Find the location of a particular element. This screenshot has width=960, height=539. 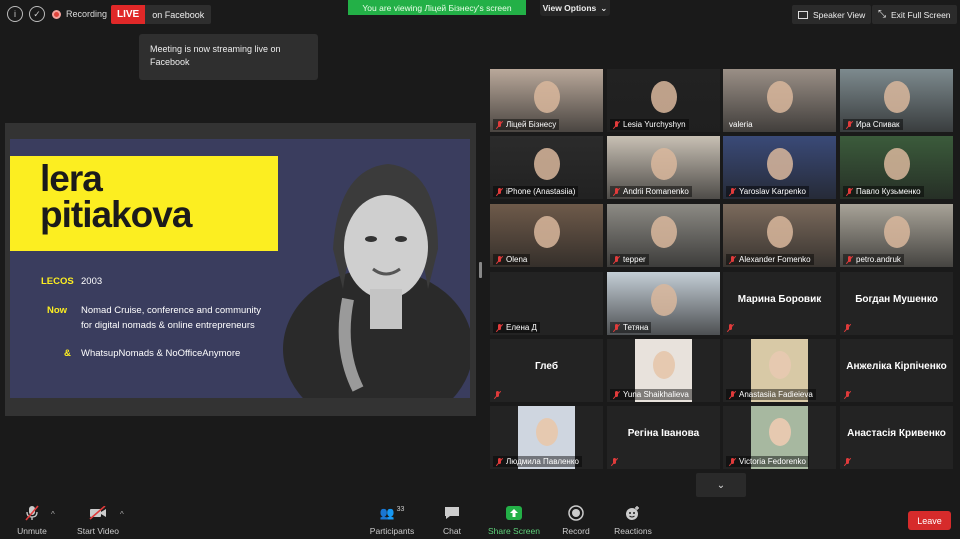

exit-full-screen-button: ⤡ Exit Full Screen is located at coordinates (914, 14).